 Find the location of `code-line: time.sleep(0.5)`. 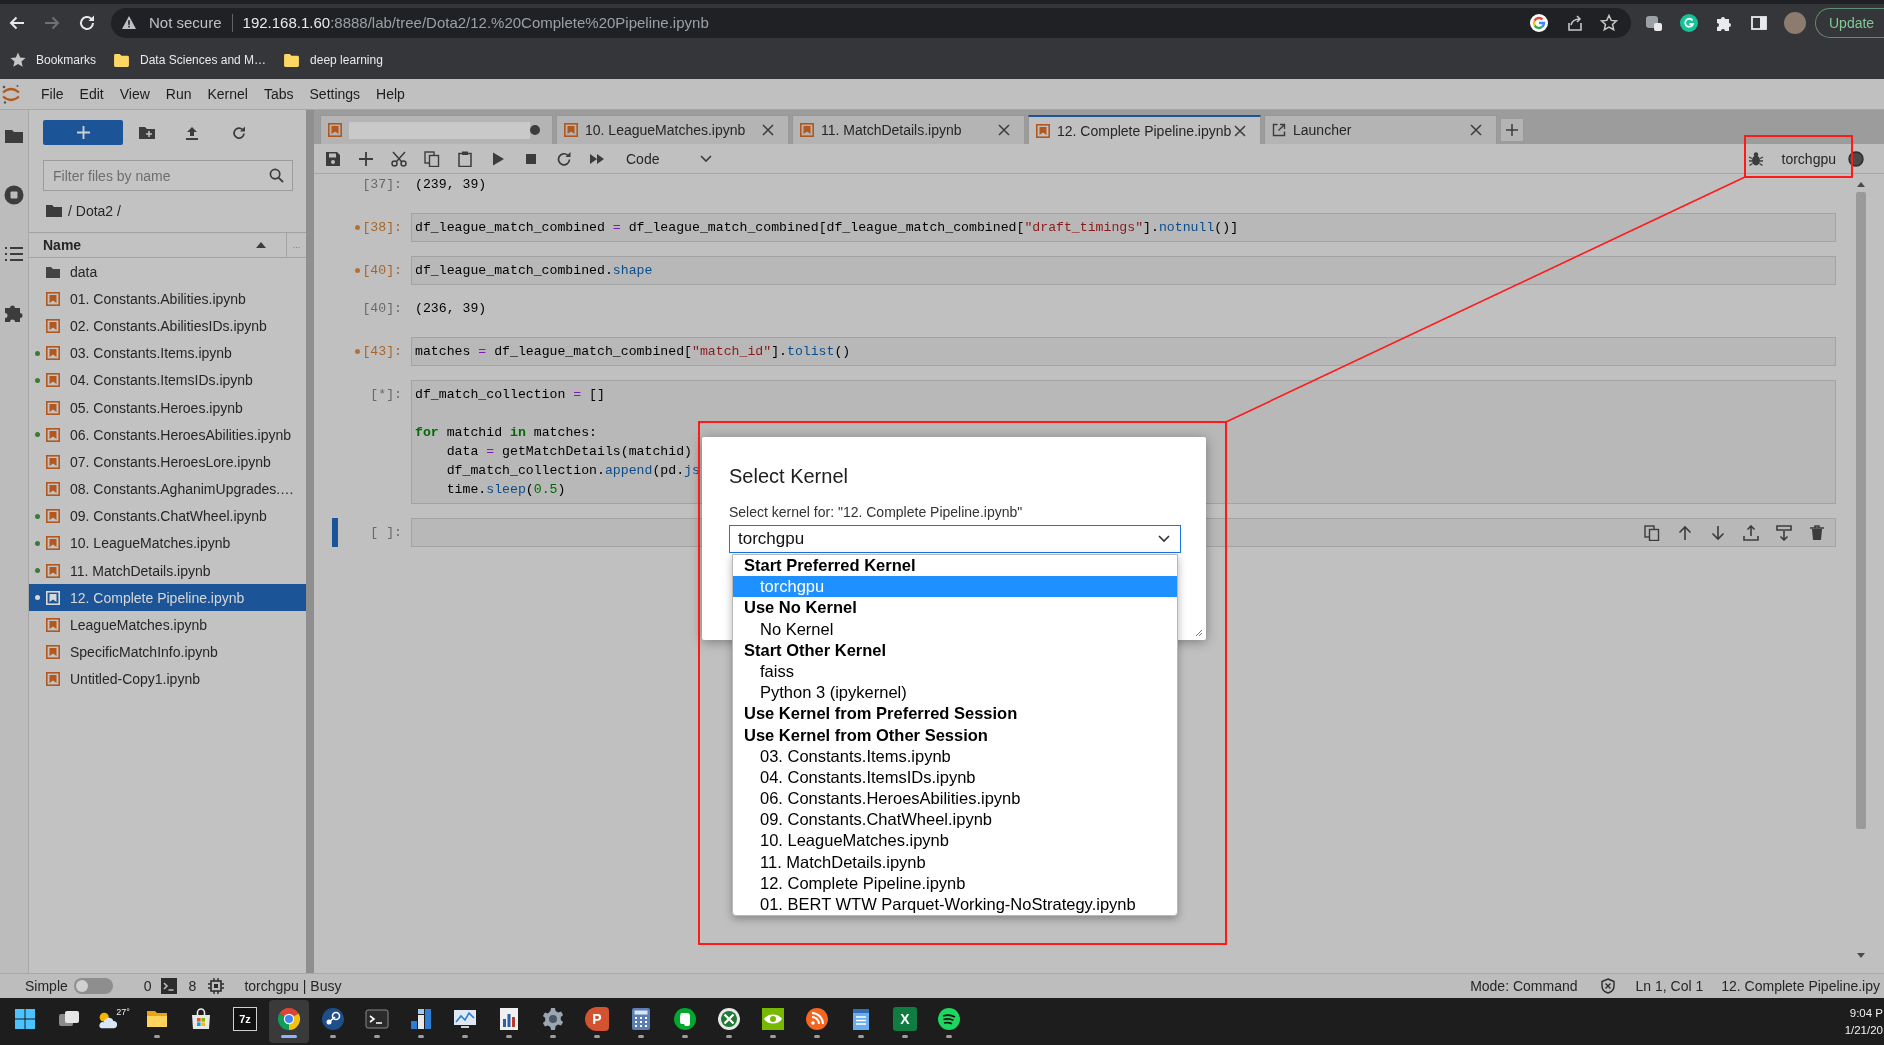

code-line: time.sleep(0.5) is located at coordinates (505, 490).